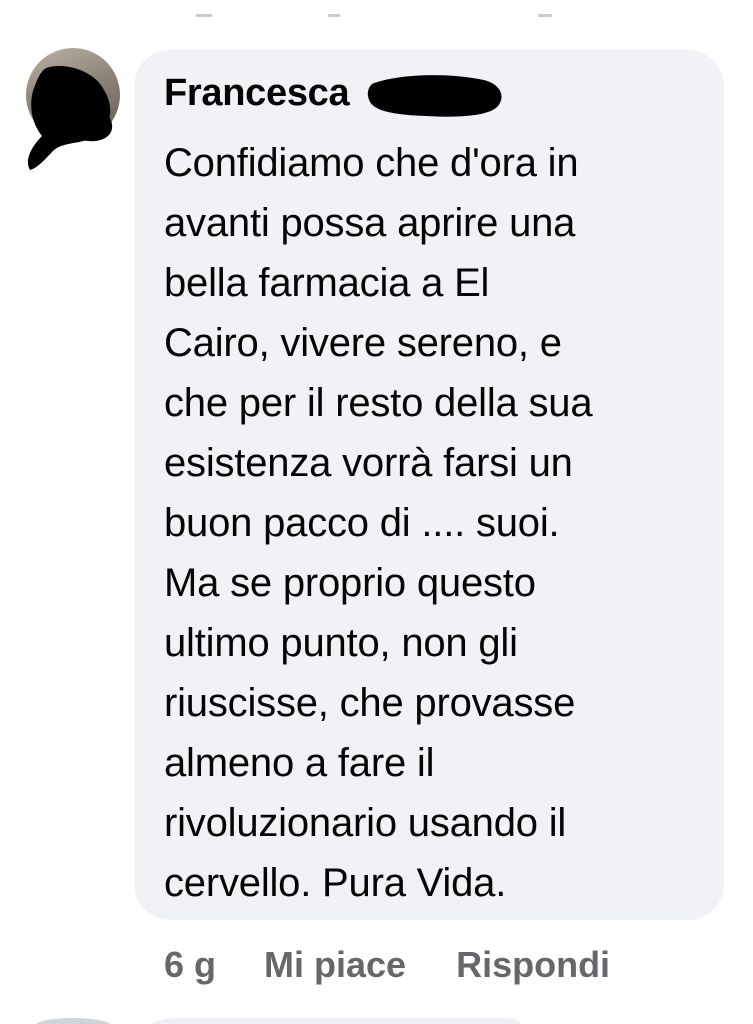 This screenshot has height=1024, width=753. What do you see at coordinates (376, 16) in the screenshot?
I see `previous-comment-remnant` at bounding box center [376, 16].